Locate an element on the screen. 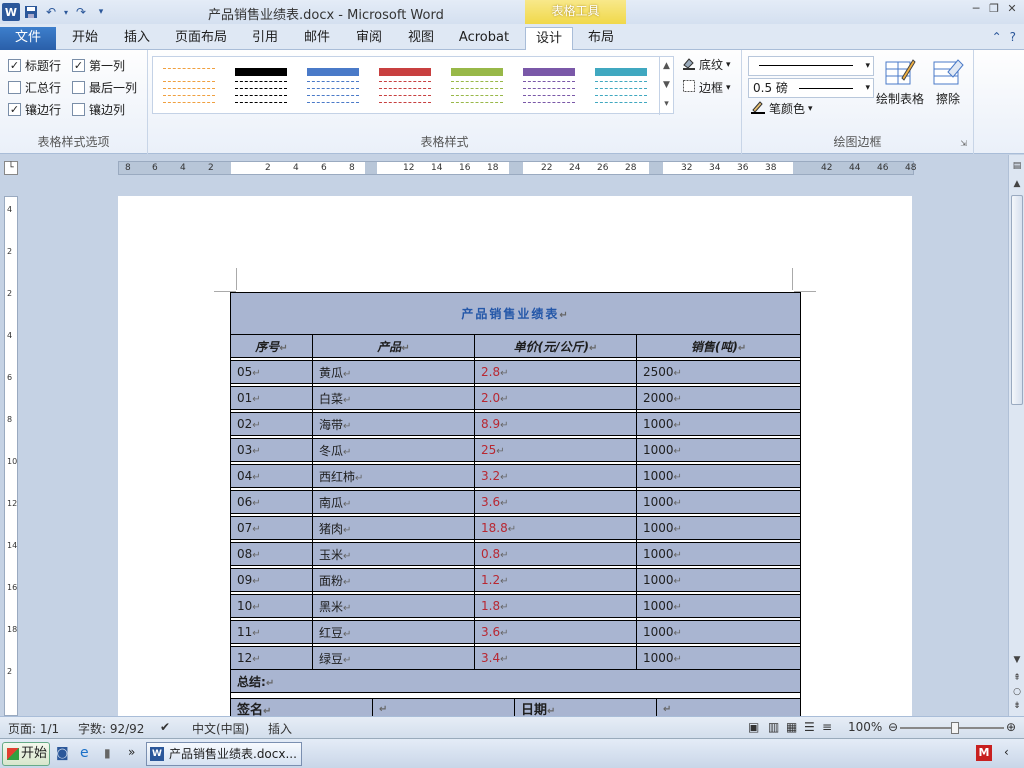  checkbox-total-row-box is located at coordinates (14, 87).